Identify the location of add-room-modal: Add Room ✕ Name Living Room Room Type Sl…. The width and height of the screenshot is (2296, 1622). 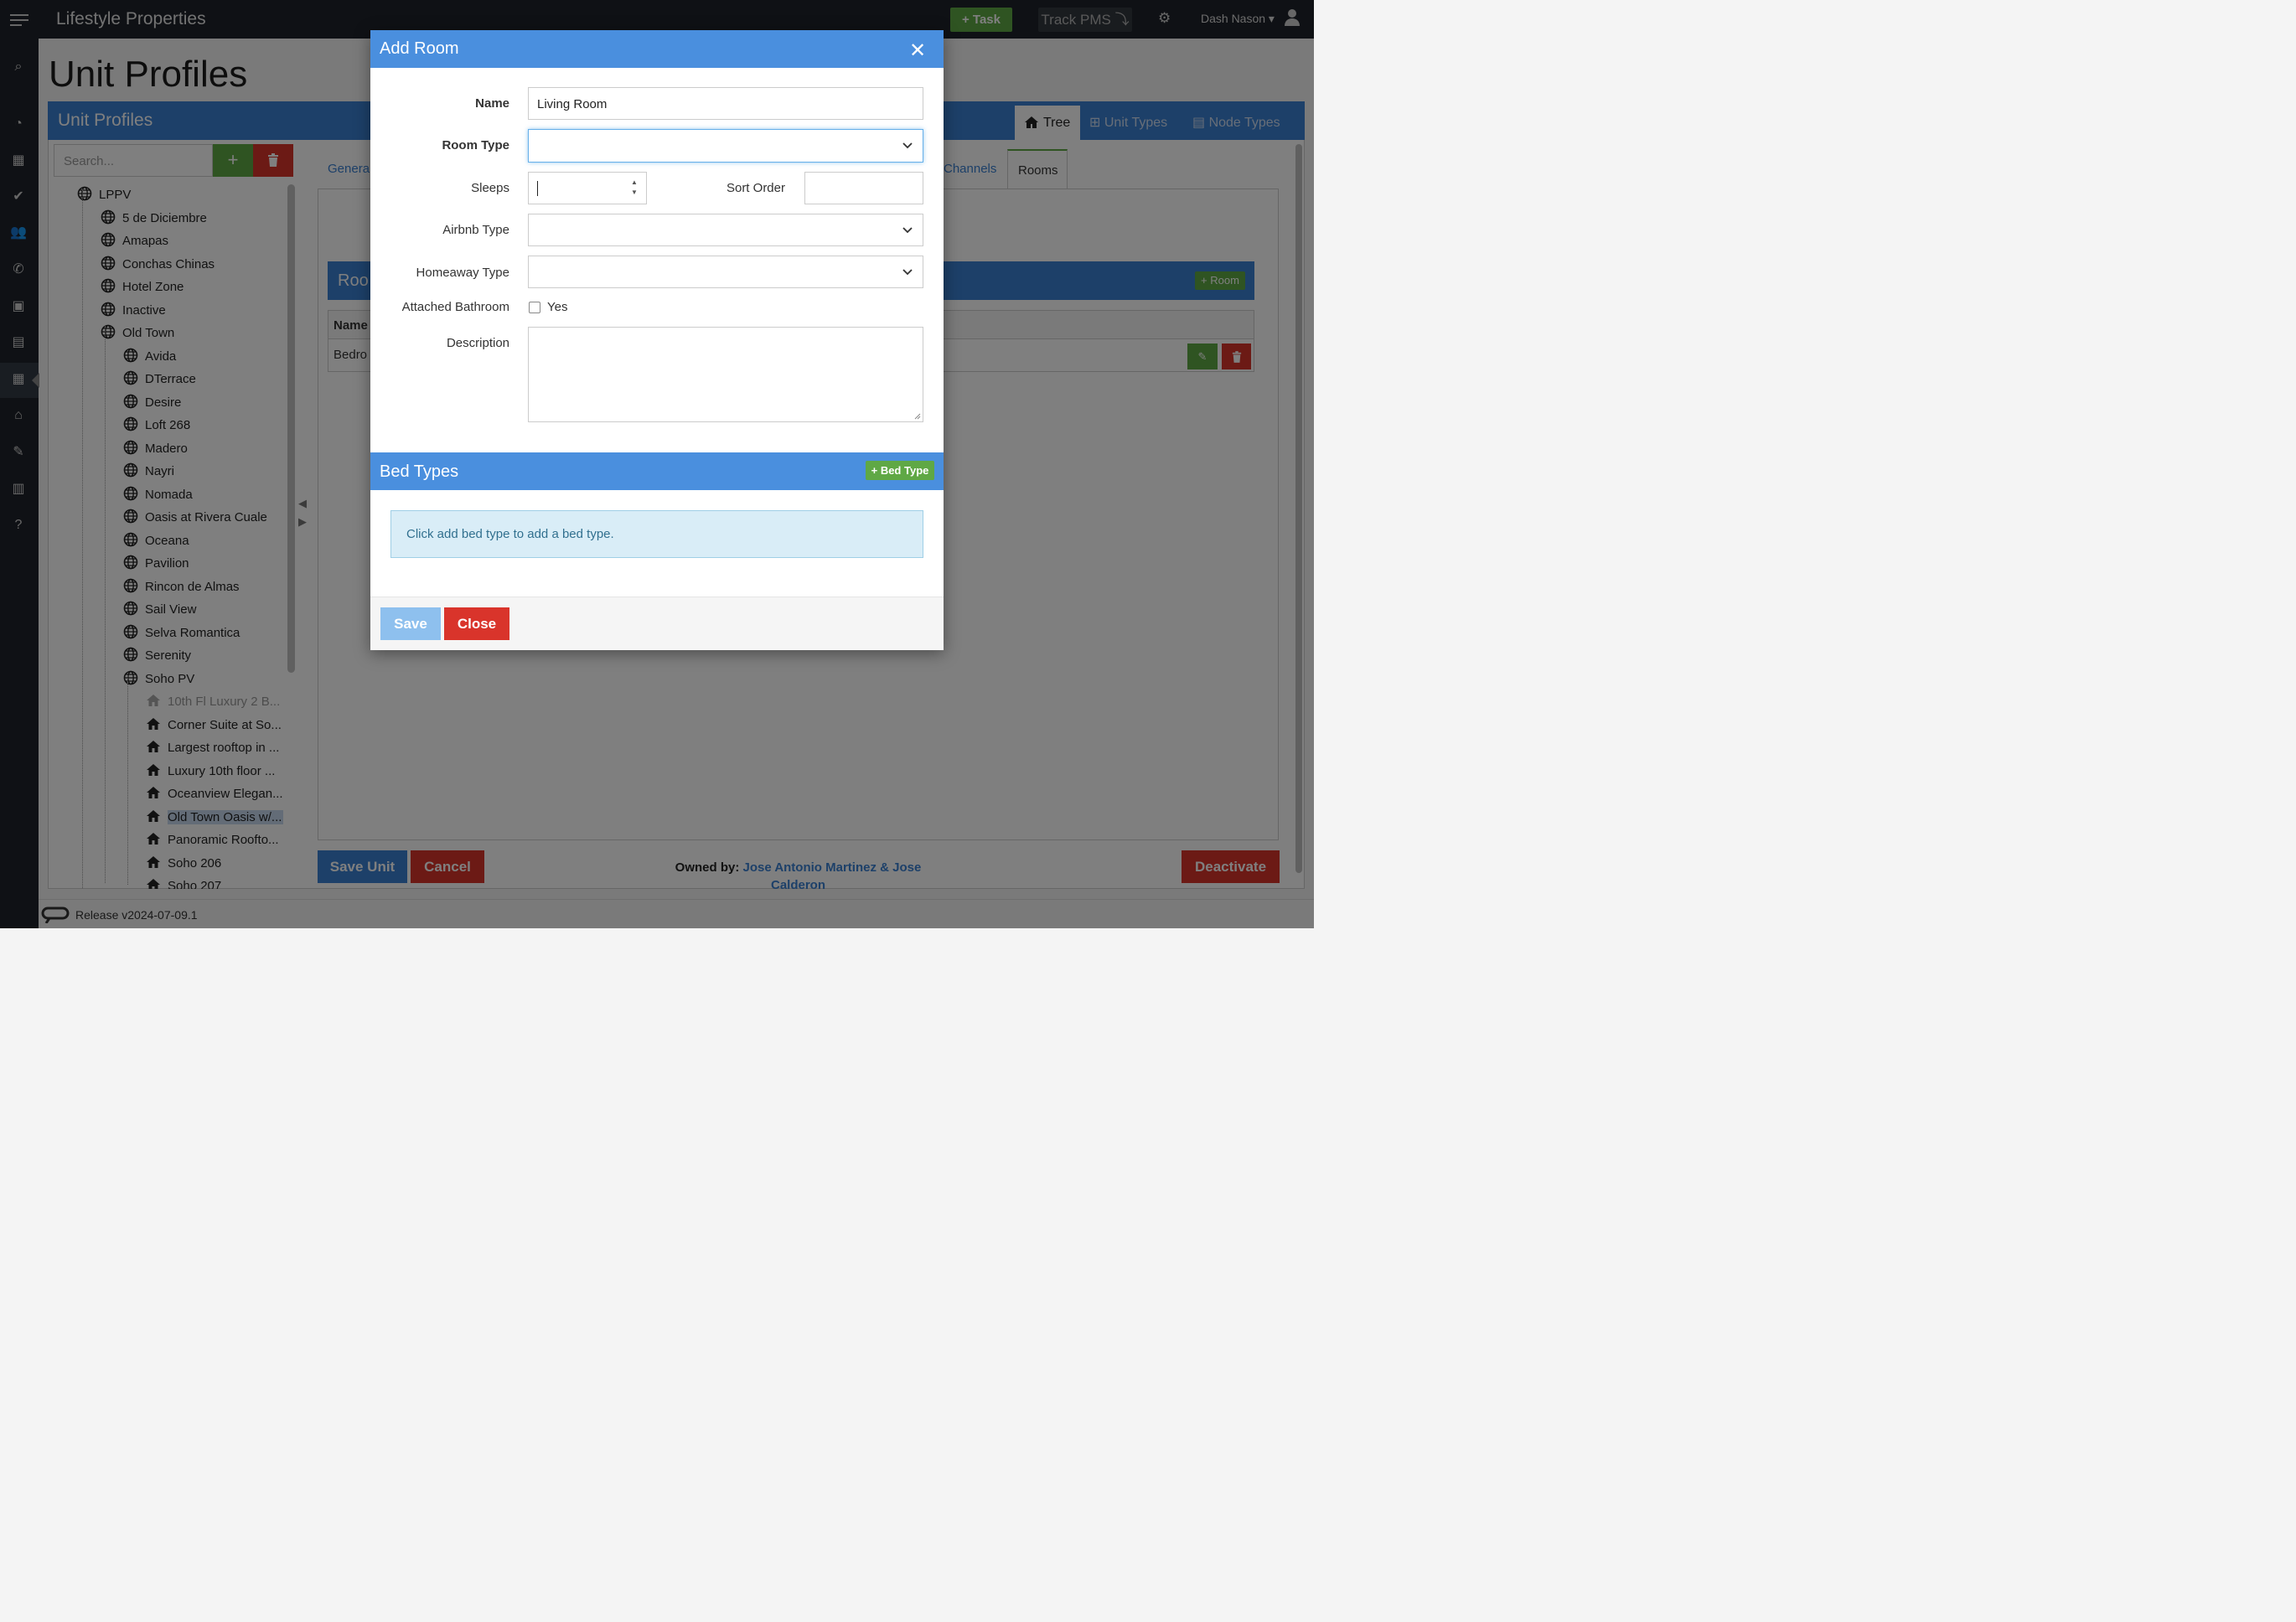
(657, 340).